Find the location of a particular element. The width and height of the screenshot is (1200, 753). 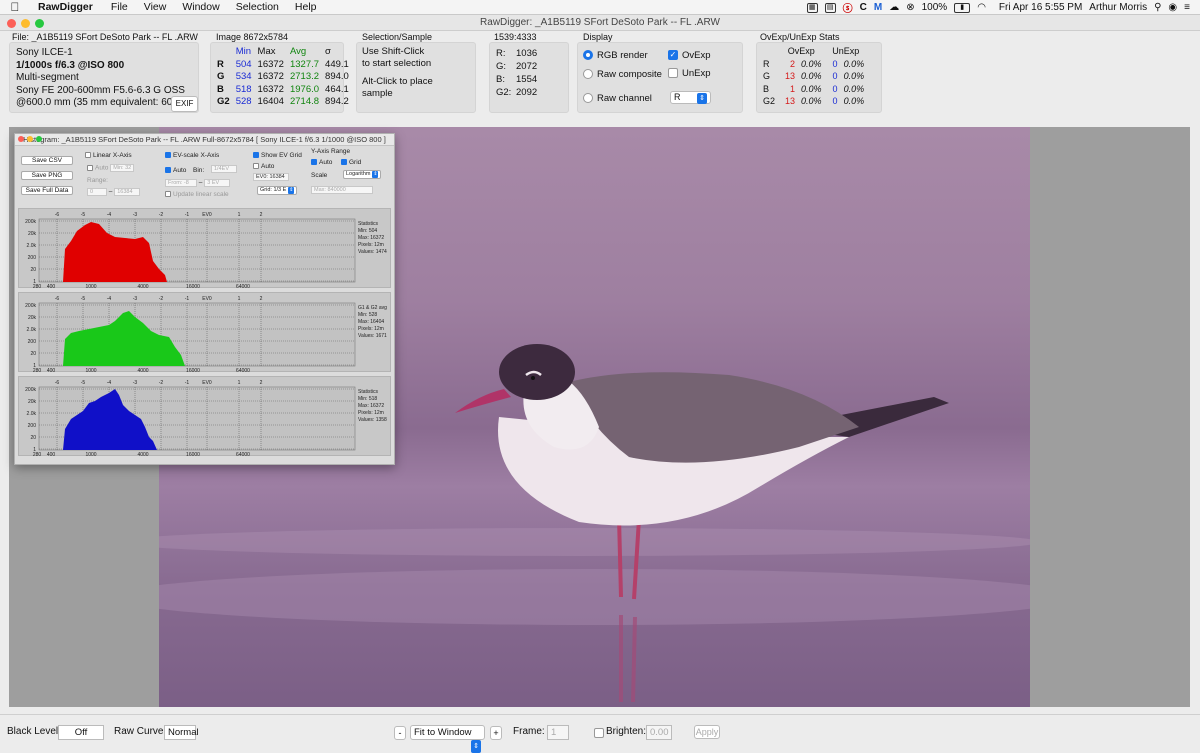

black-level-field: Off is located at coordinates (81, 732).